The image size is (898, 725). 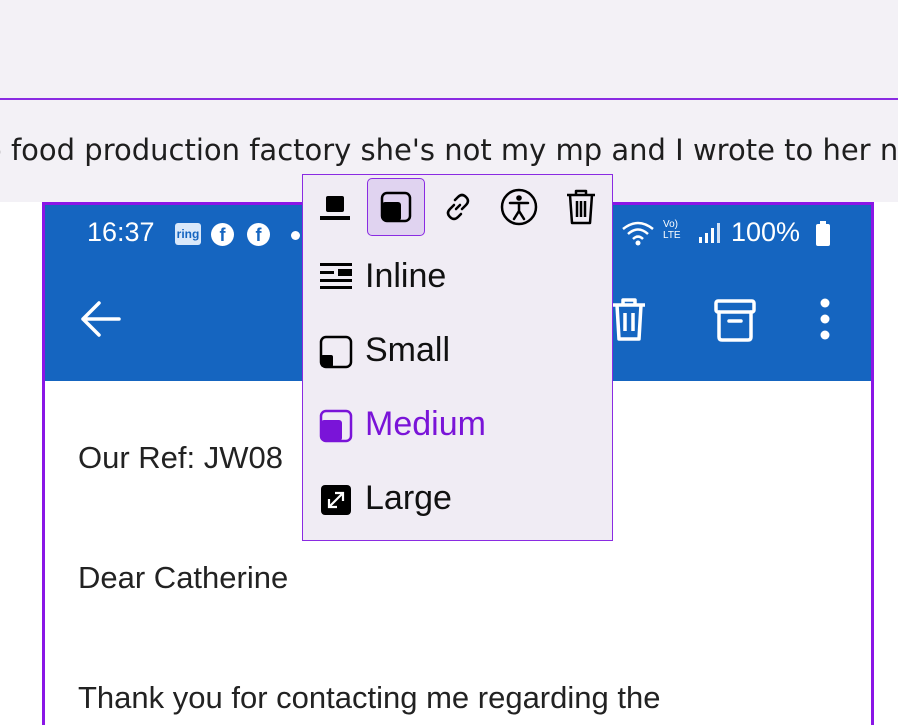 I want to click on more-options-icon, so click(x=825, y=319).